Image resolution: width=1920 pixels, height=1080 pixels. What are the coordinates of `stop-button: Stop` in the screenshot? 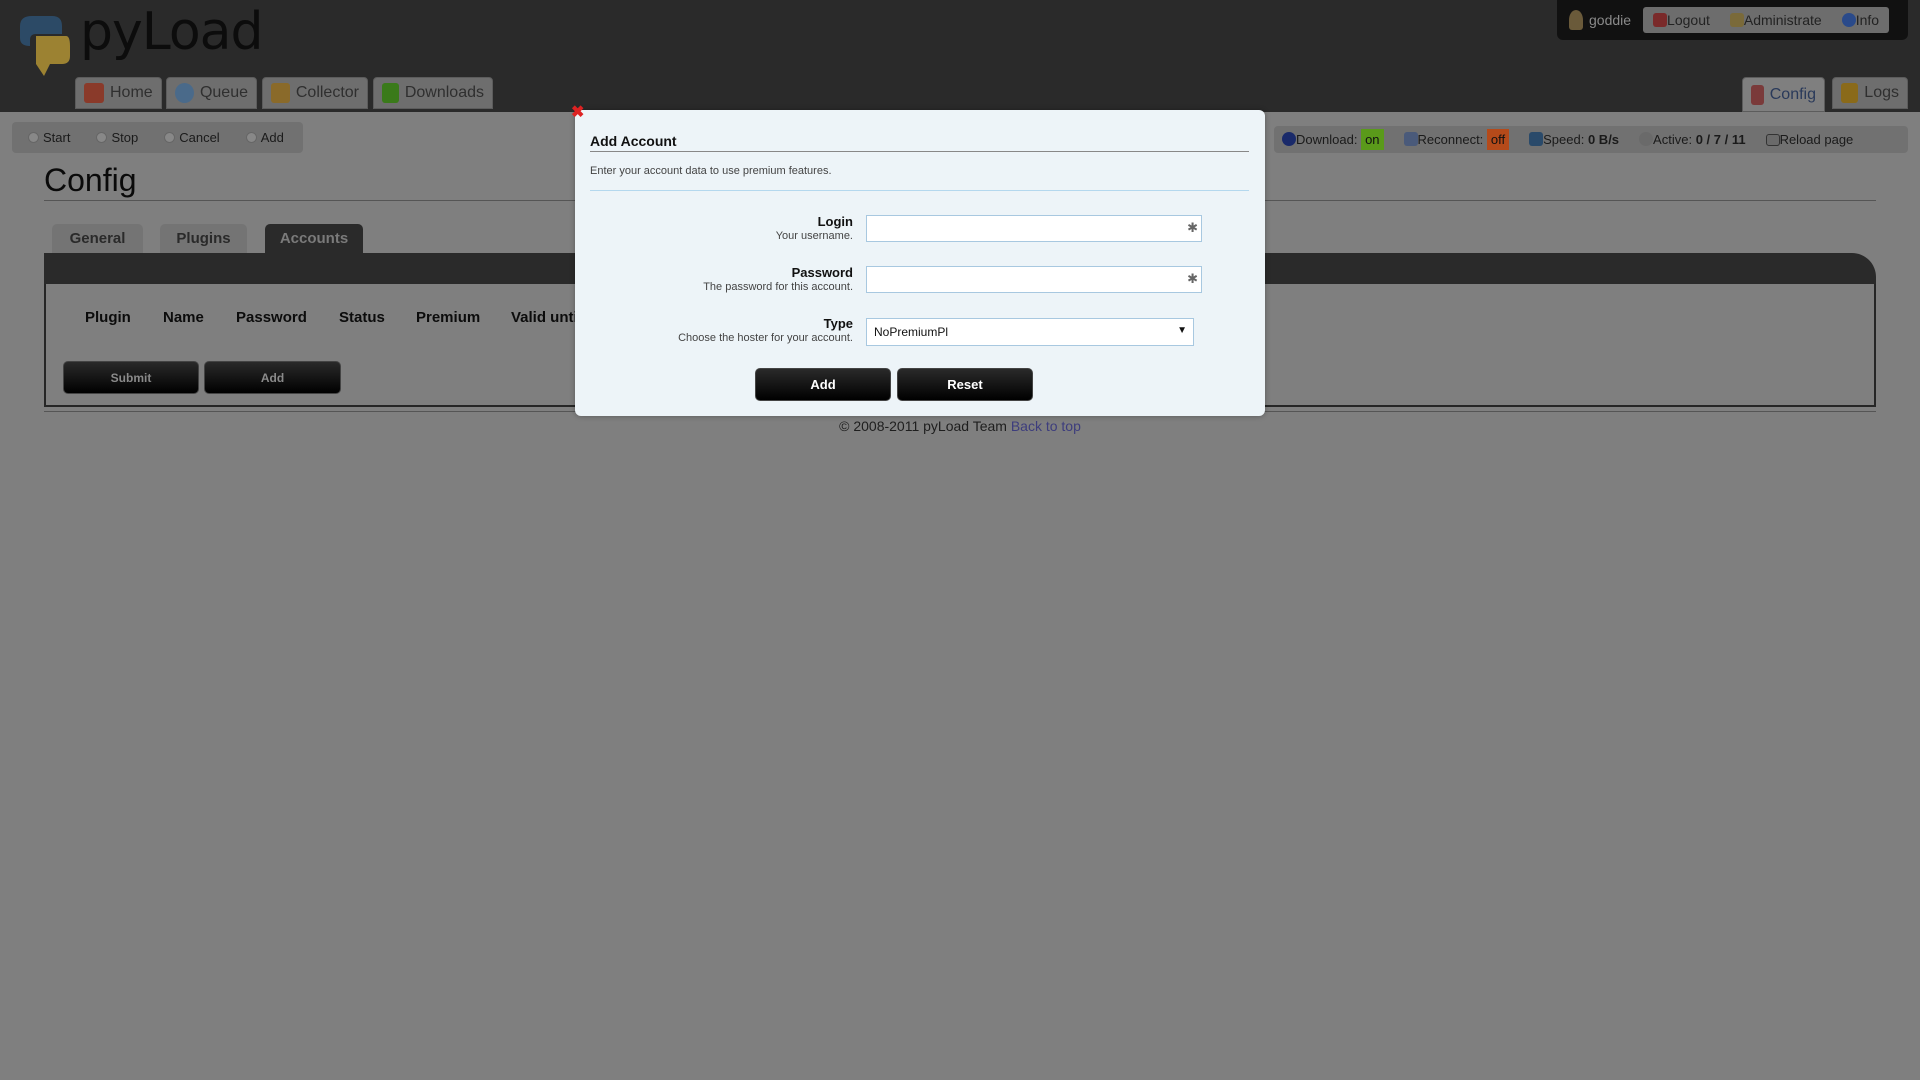 It's located at (117, 137).